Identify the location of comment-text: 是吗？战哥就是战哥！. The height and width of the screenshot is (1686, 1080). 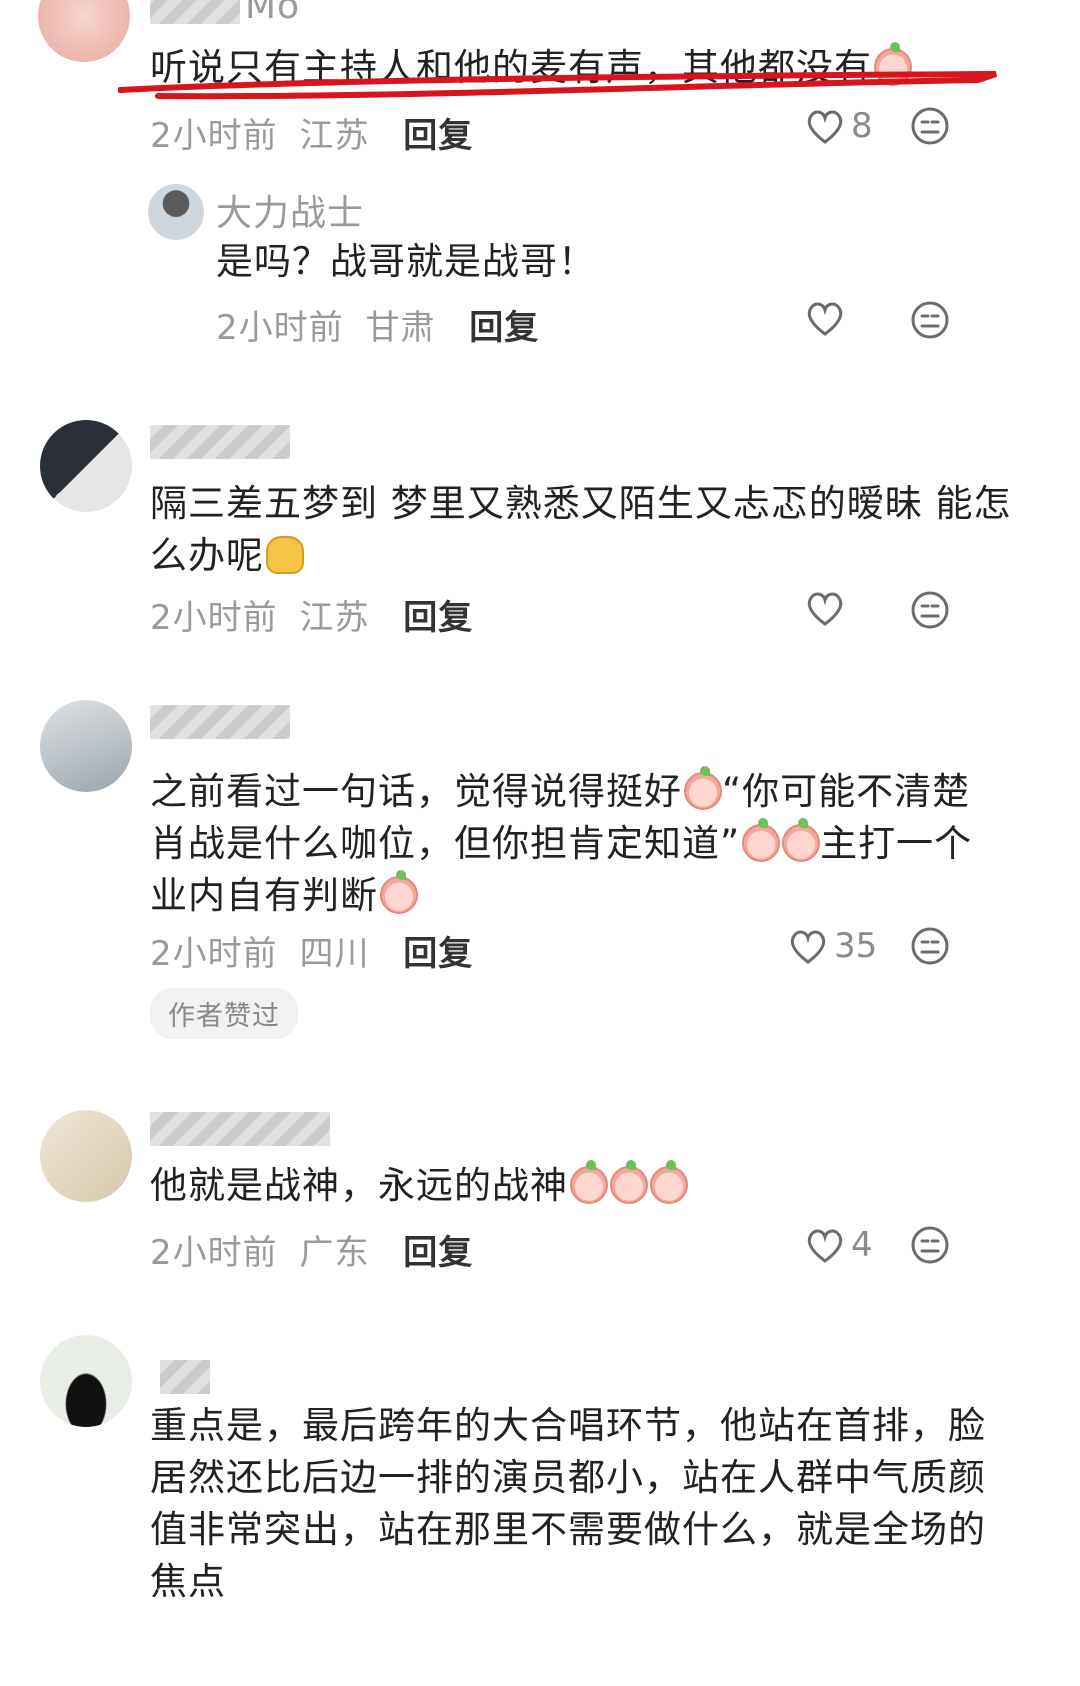
(406, 261).